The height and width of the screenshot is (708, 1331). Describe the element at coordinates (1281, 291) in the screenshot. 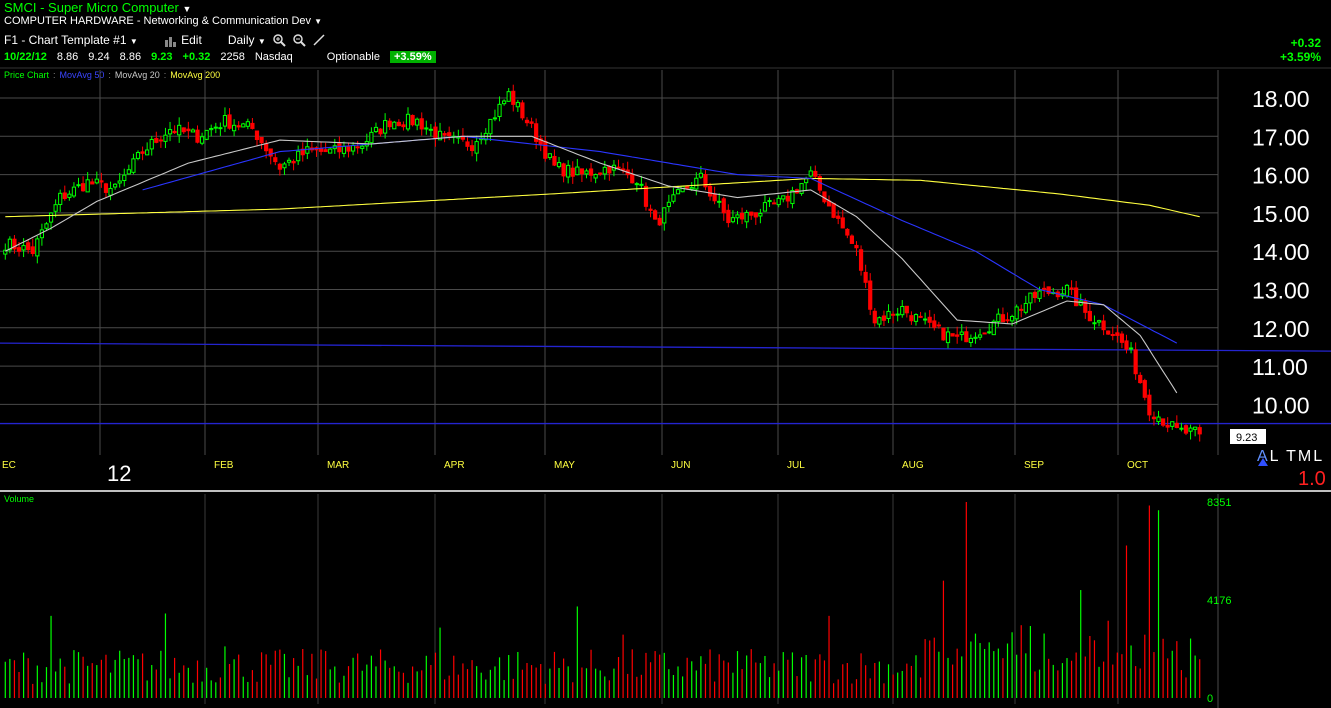

I see `price-tick-label: 13.00` at that location.